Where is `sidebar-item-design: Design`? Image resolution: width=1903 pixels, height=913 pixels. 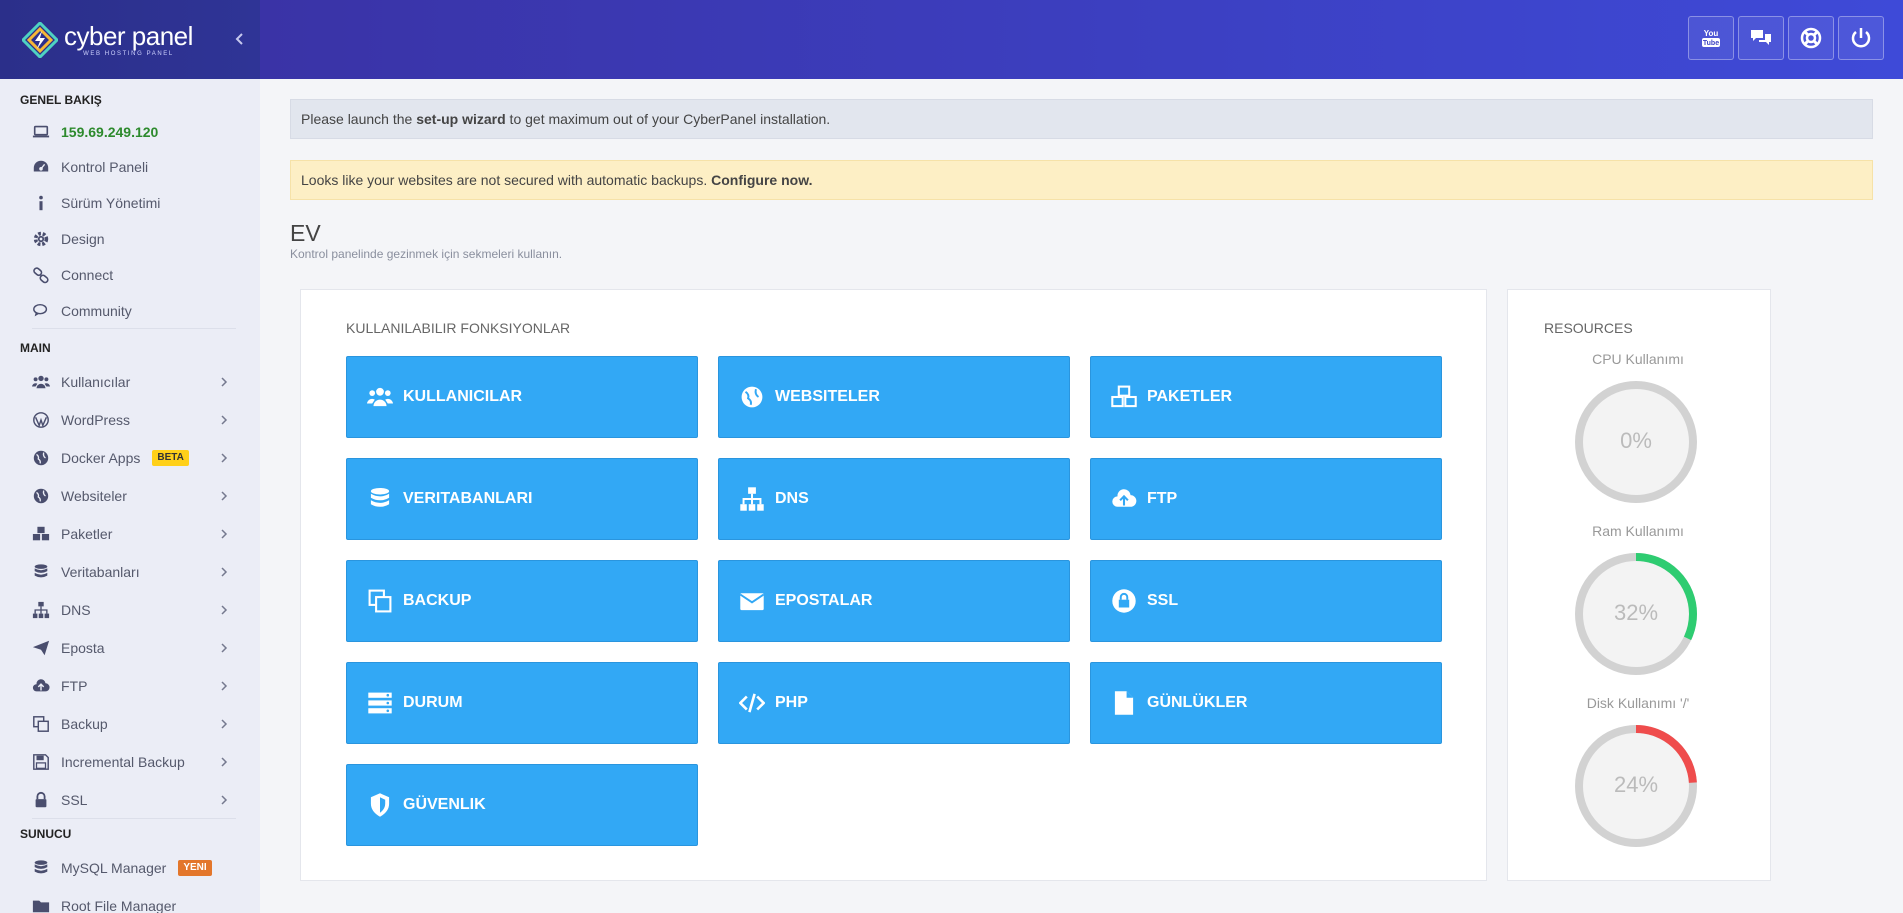
sidebar-item-design: Design is located at coordinates (130, 239).